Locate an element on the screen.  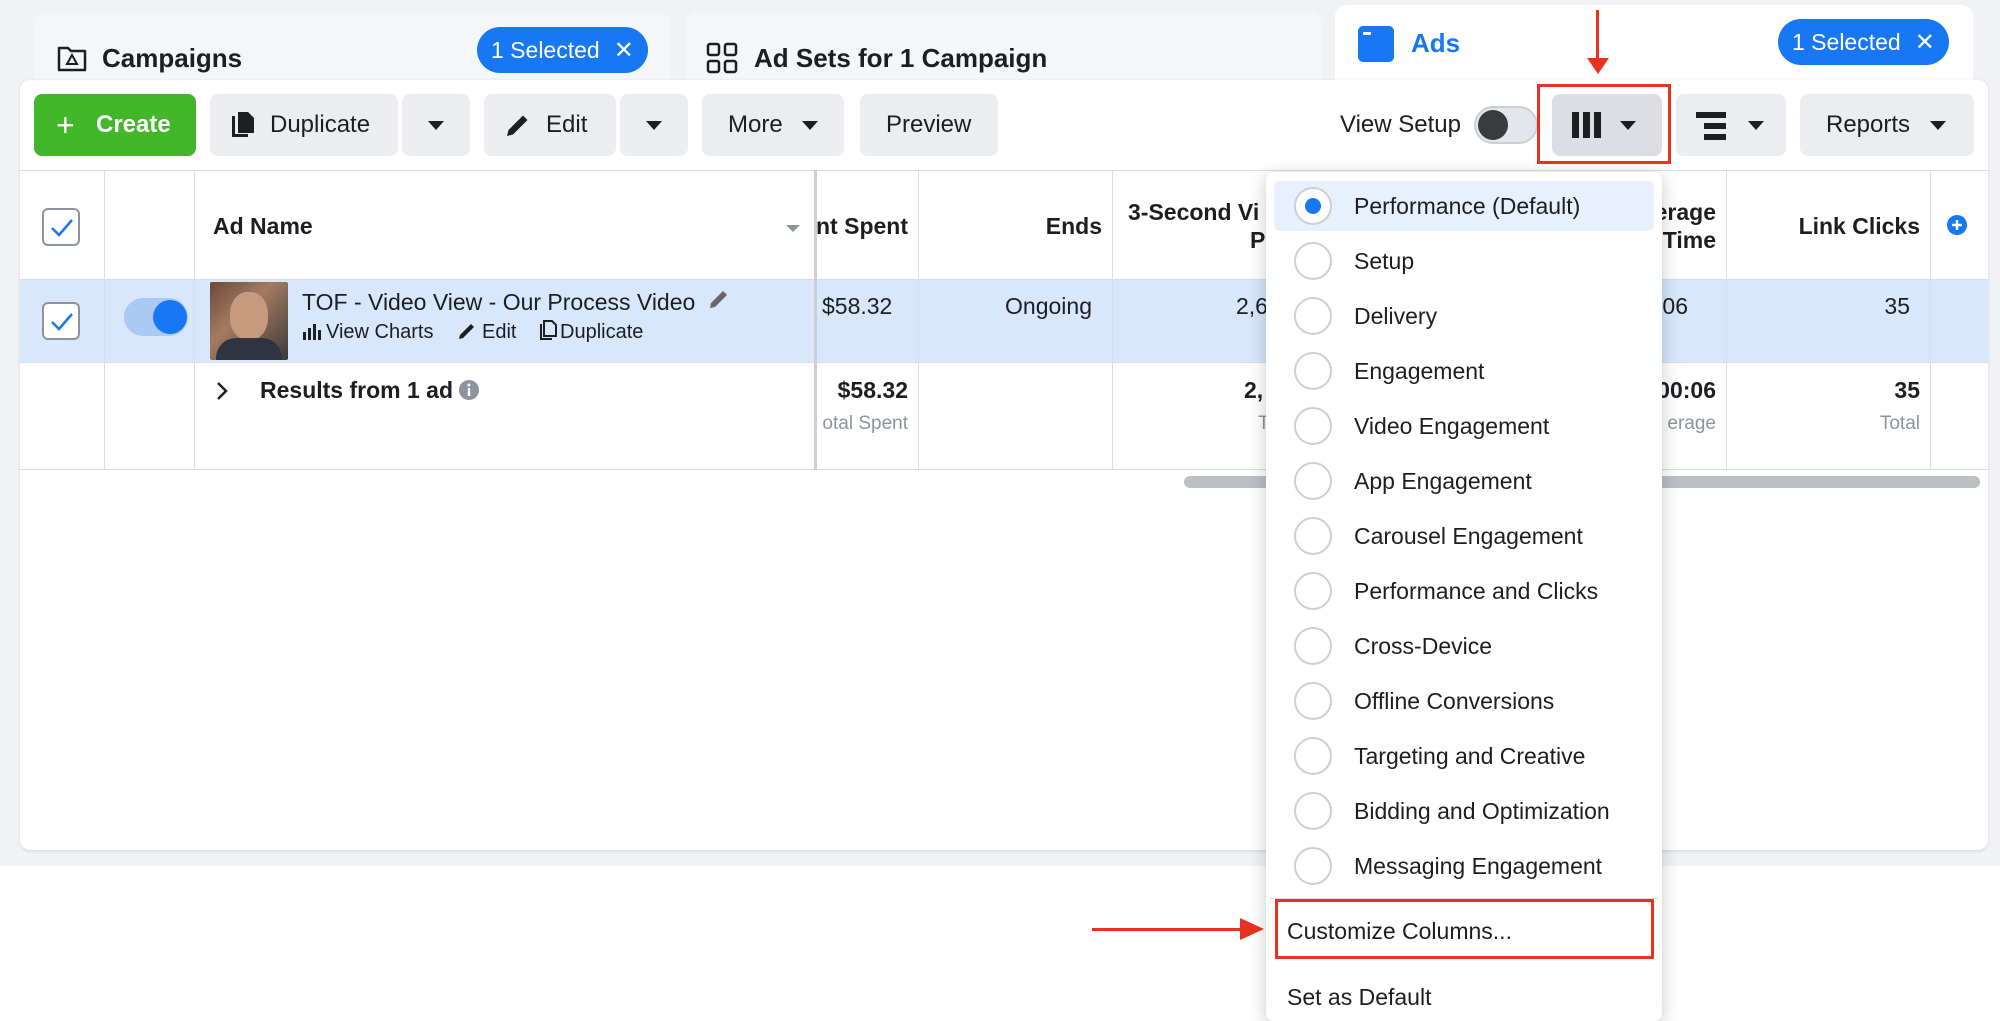
edit-button: Edit is located at coordinates (550, 125).